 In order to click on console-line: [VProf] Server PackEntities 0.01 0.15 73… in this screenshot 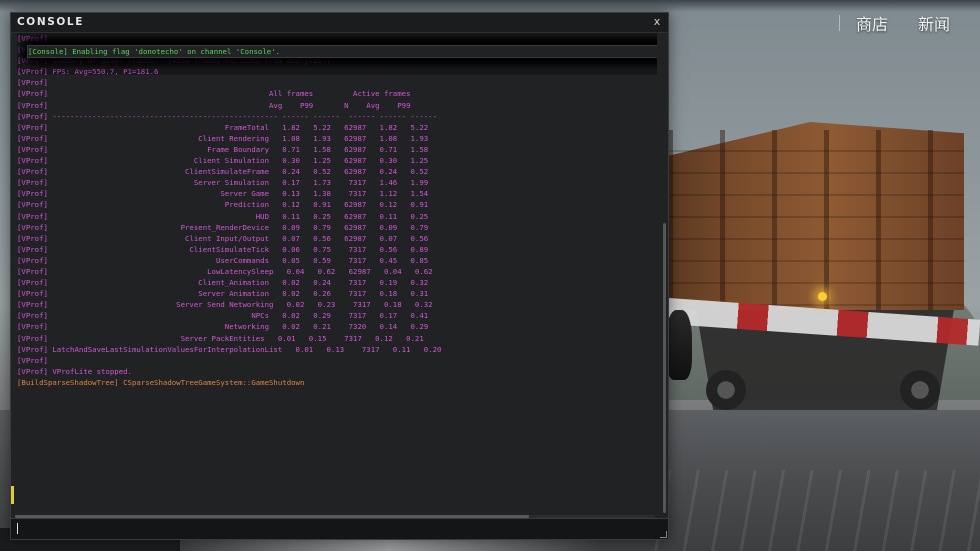, I will do `click(220, 338)`.